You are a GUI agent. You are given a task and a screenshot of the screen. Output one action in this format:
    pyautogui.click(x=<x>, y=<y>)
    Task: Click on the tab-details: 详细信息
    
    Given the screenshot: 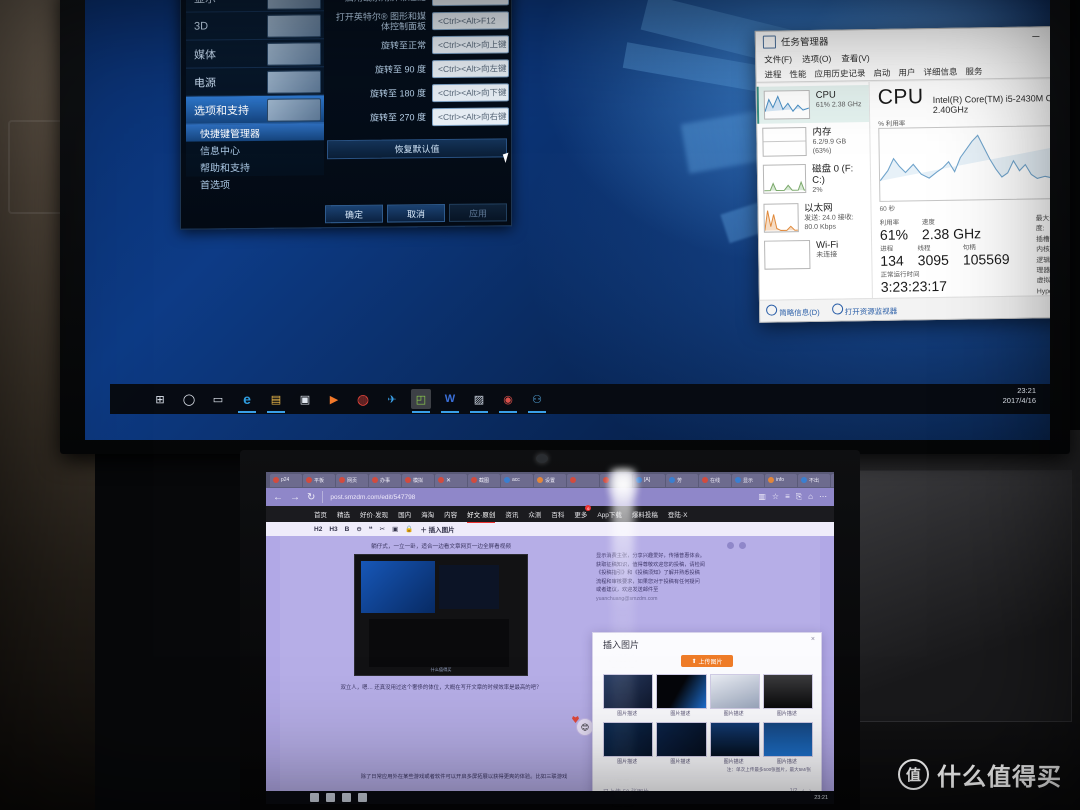 What is the action you would take?
    pyautogui.click(x=940, y=73)
    